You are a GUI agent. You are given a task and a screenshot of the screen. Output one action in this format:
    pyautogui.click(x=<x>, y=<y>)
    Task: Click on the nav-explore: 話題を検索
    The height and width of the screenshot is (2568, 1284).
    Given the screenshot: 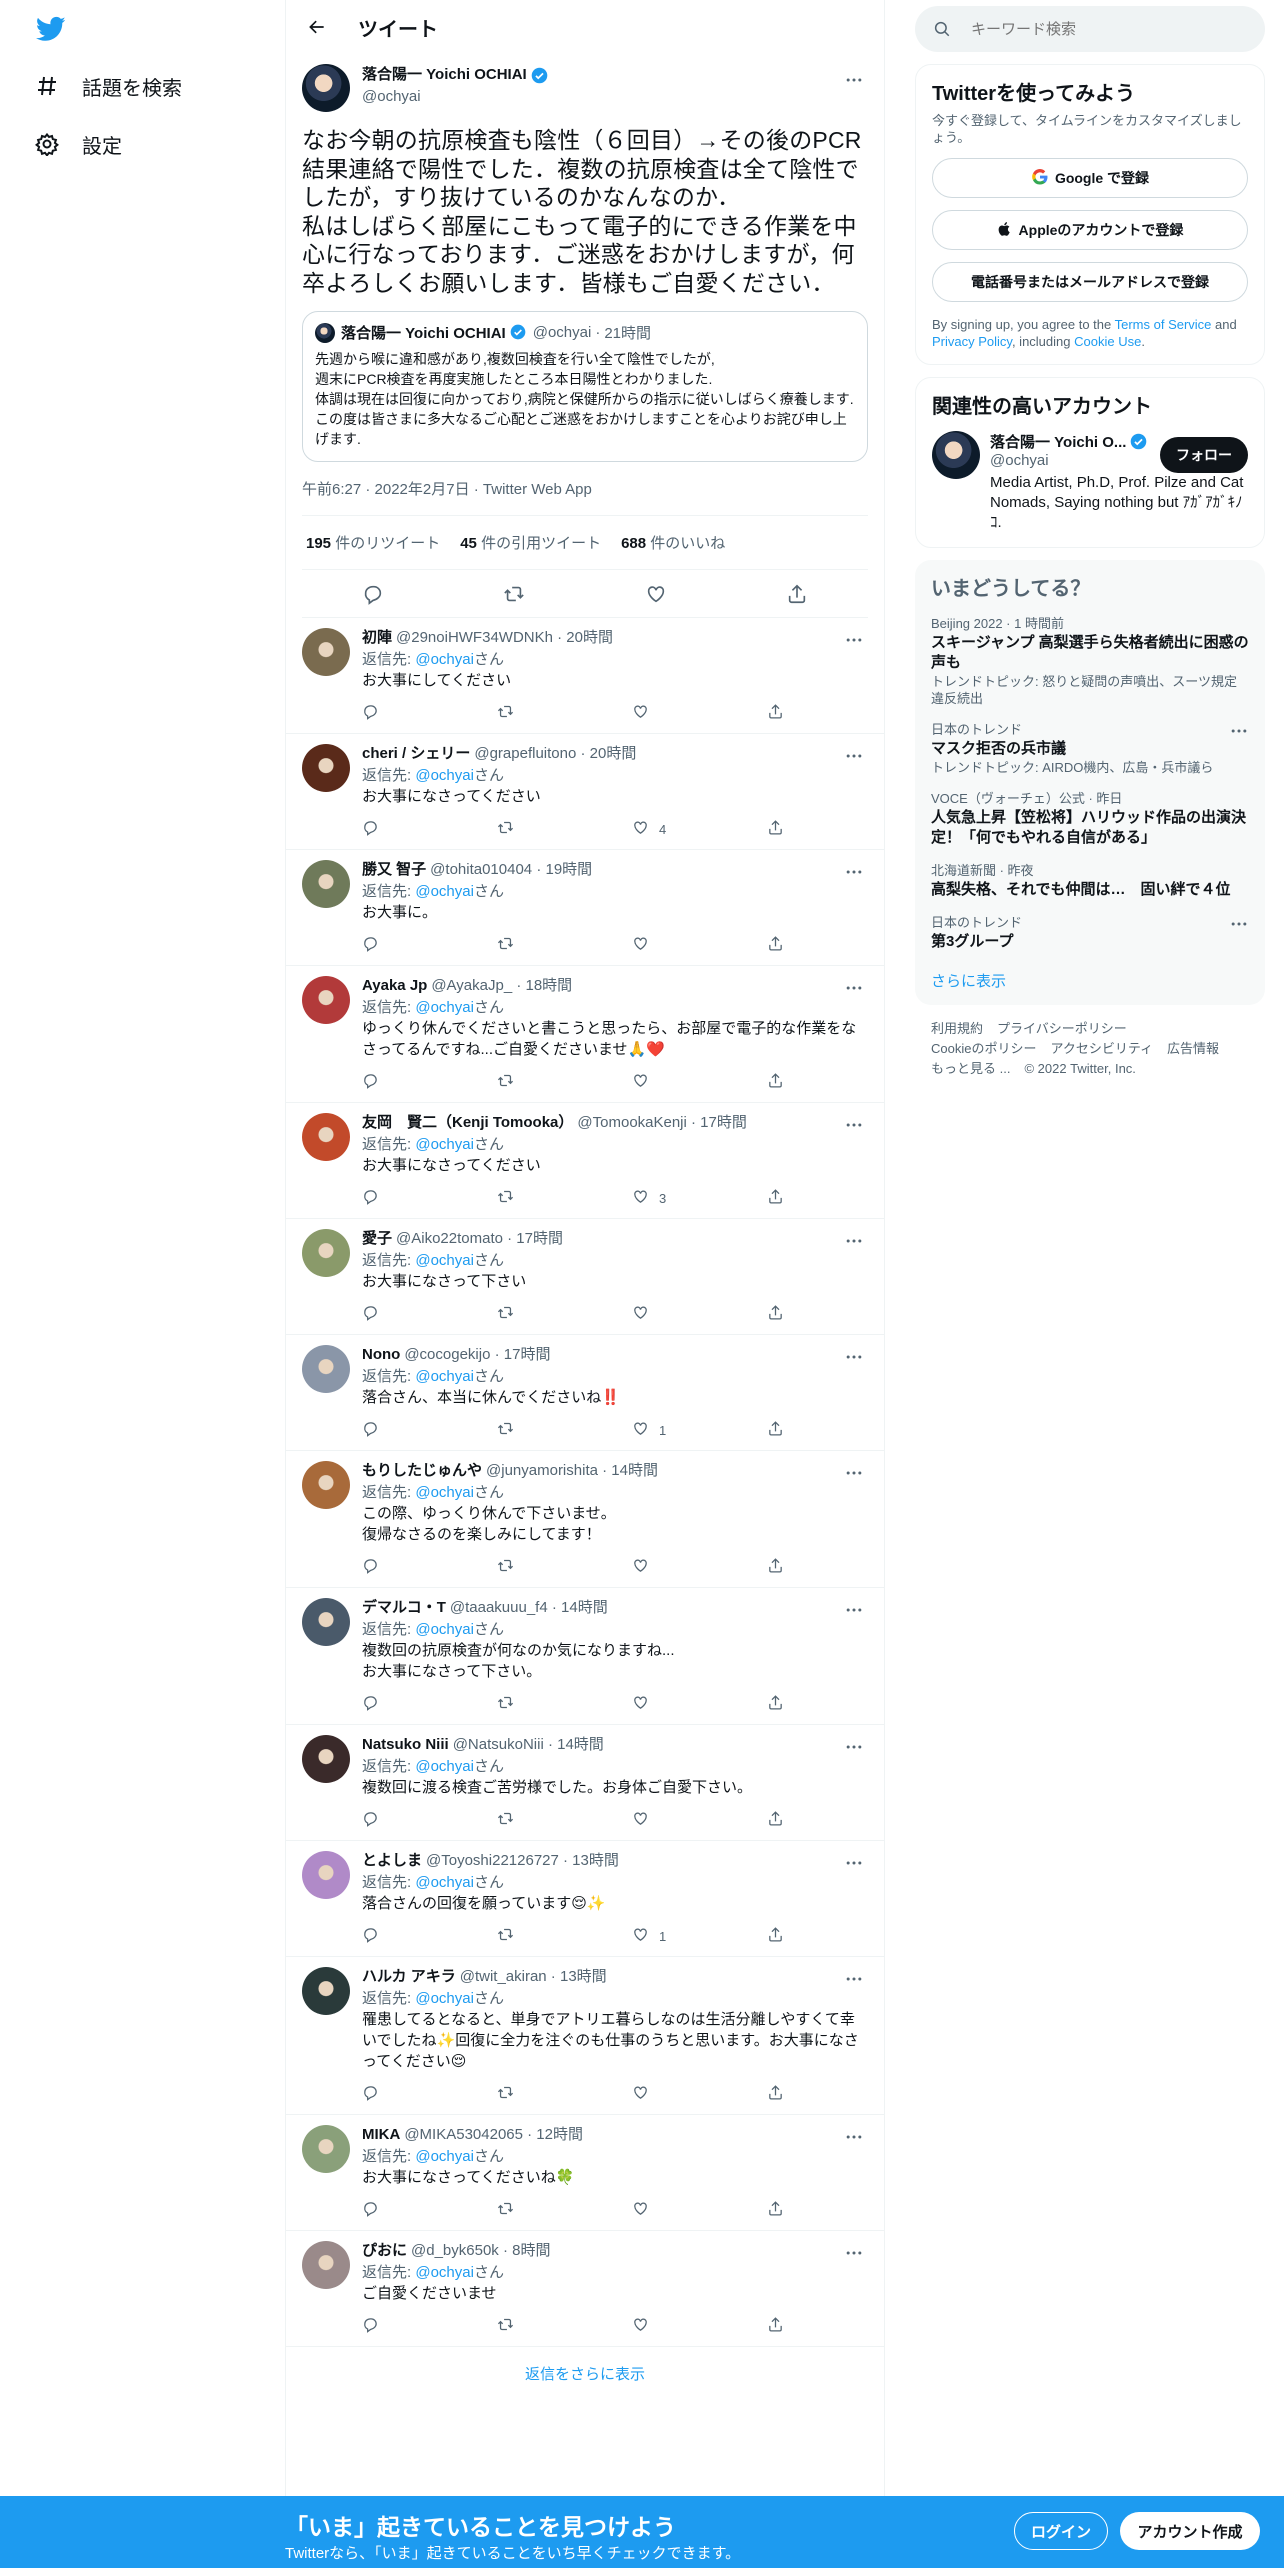 What is the action you would take?
    pyautogui.click(x=108, y=86)
    